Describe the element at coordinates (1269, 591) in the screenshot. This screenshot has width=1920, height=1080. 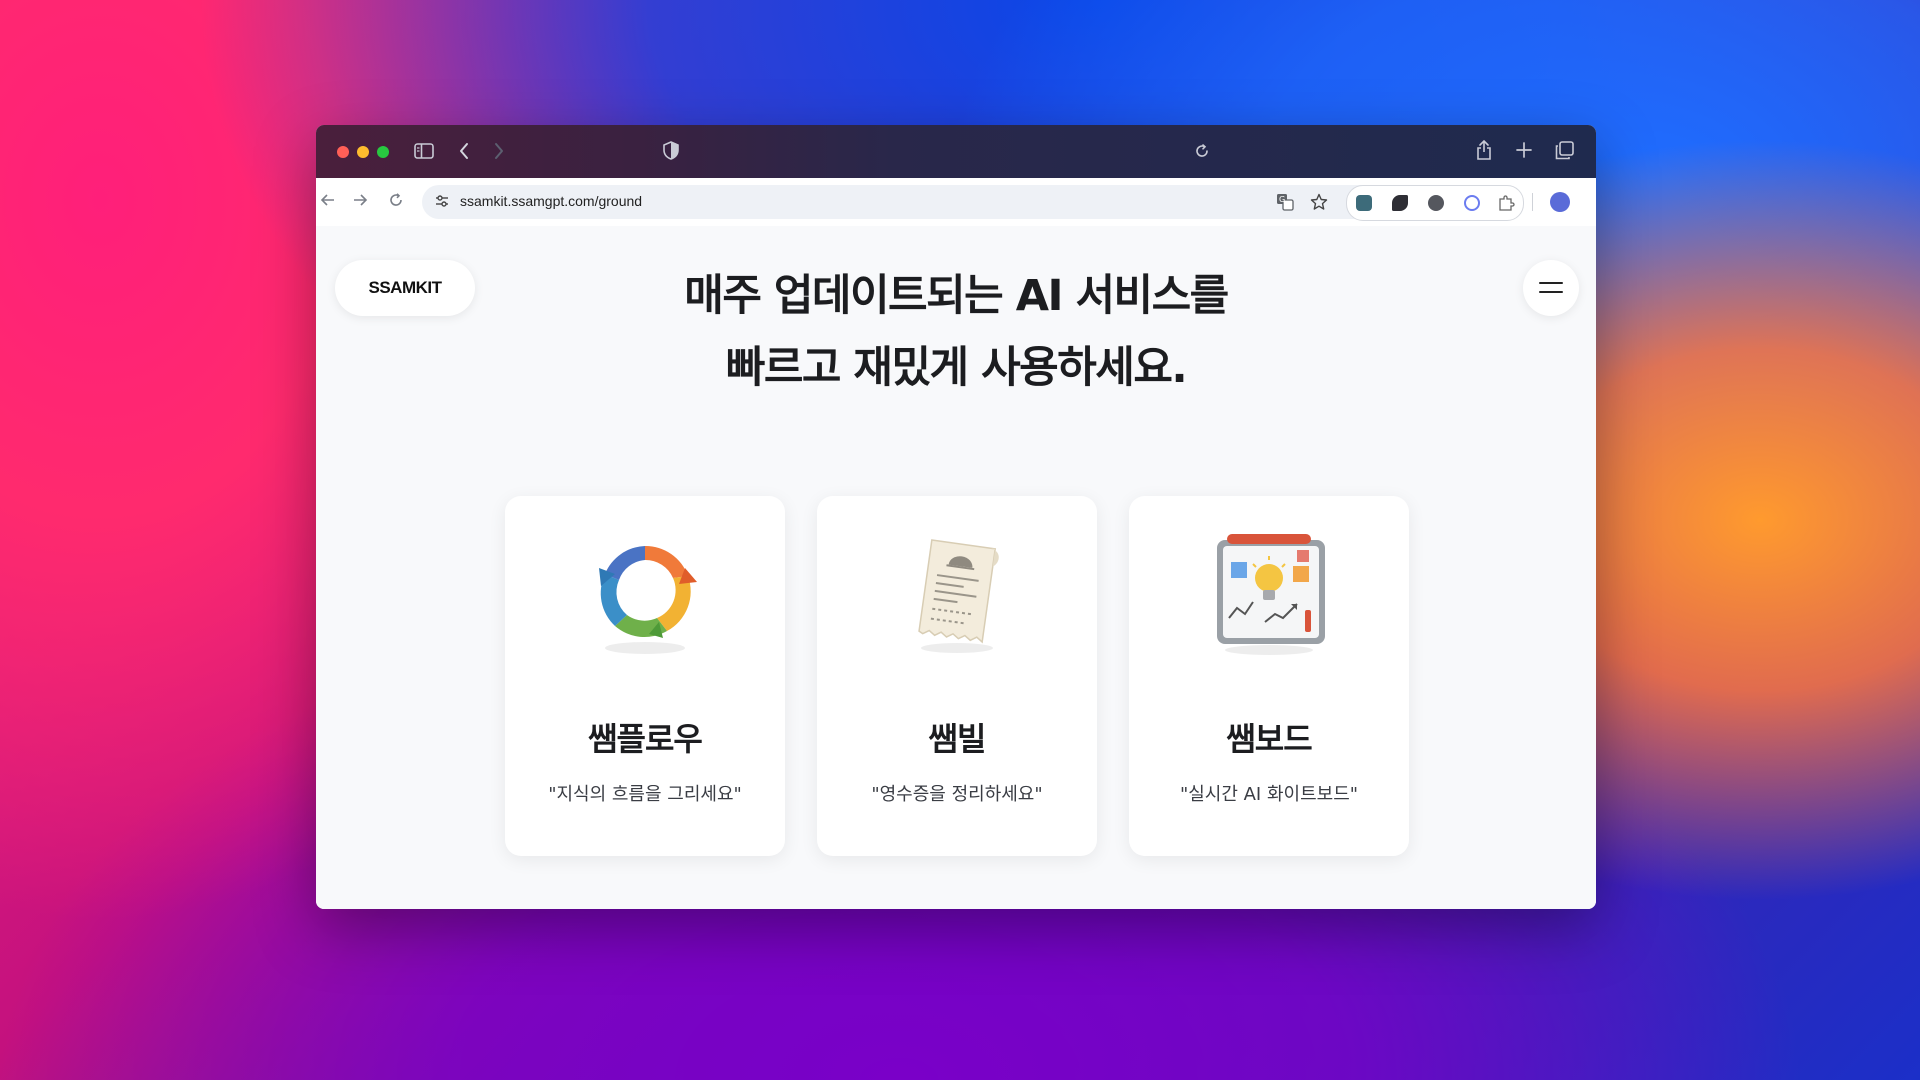
I see `whiteboard-icon` at that location.